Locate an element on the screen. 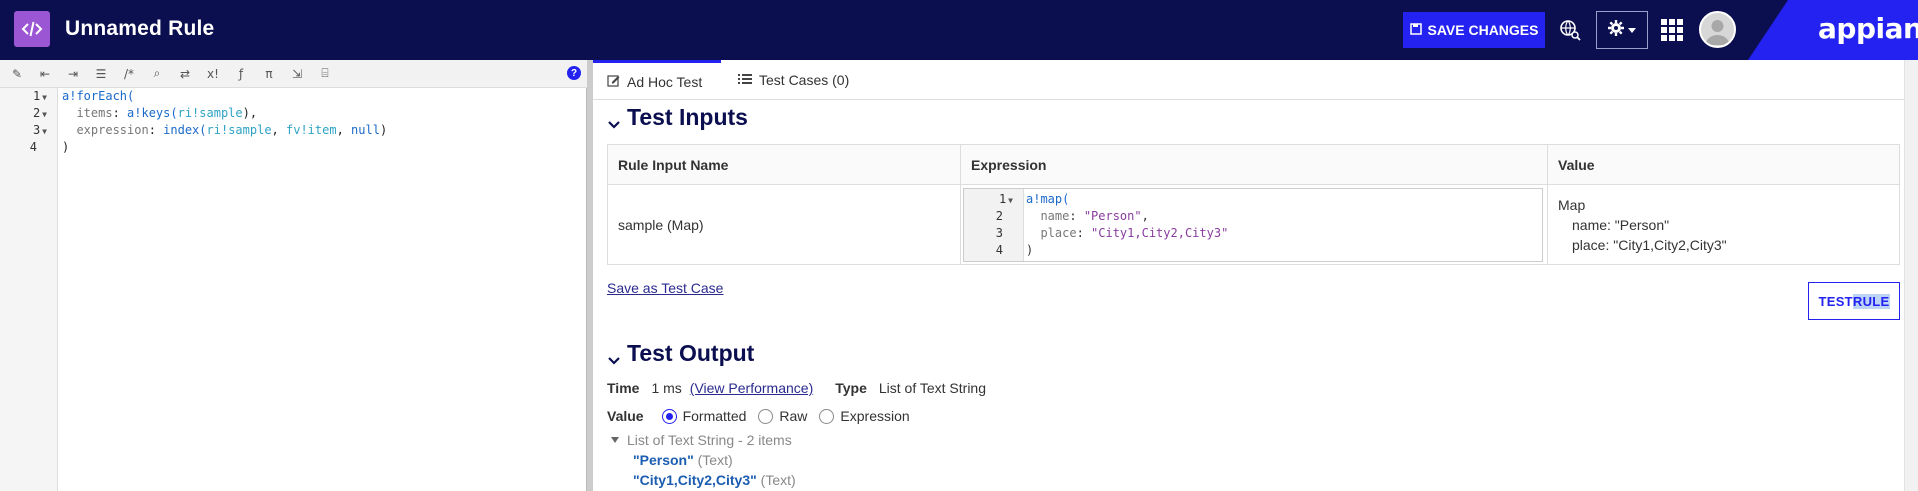 This screenshot has width=1918, height=491. value-label: Value is located at coordinates (625, 416).